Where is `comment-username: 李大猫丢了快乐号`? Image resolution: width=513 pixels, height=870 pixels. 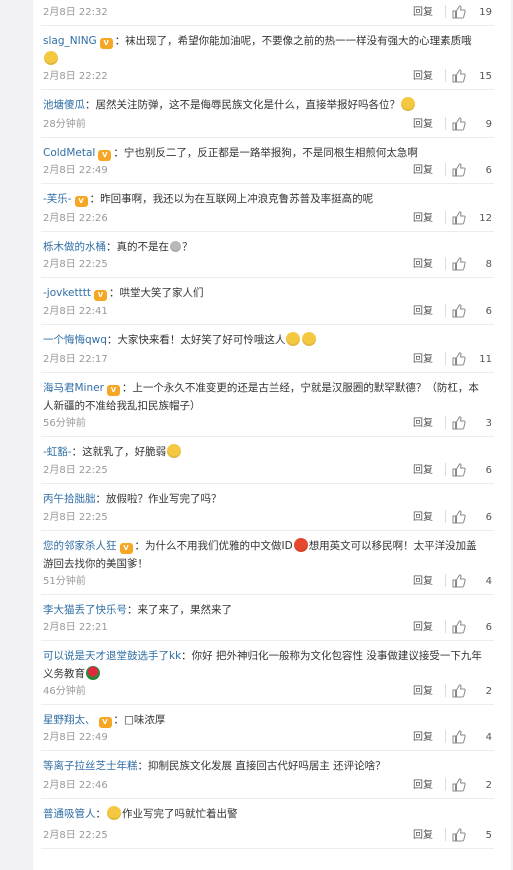 comment-username: 李大猫丢了快乐号 is located at coordinates (85, 610).